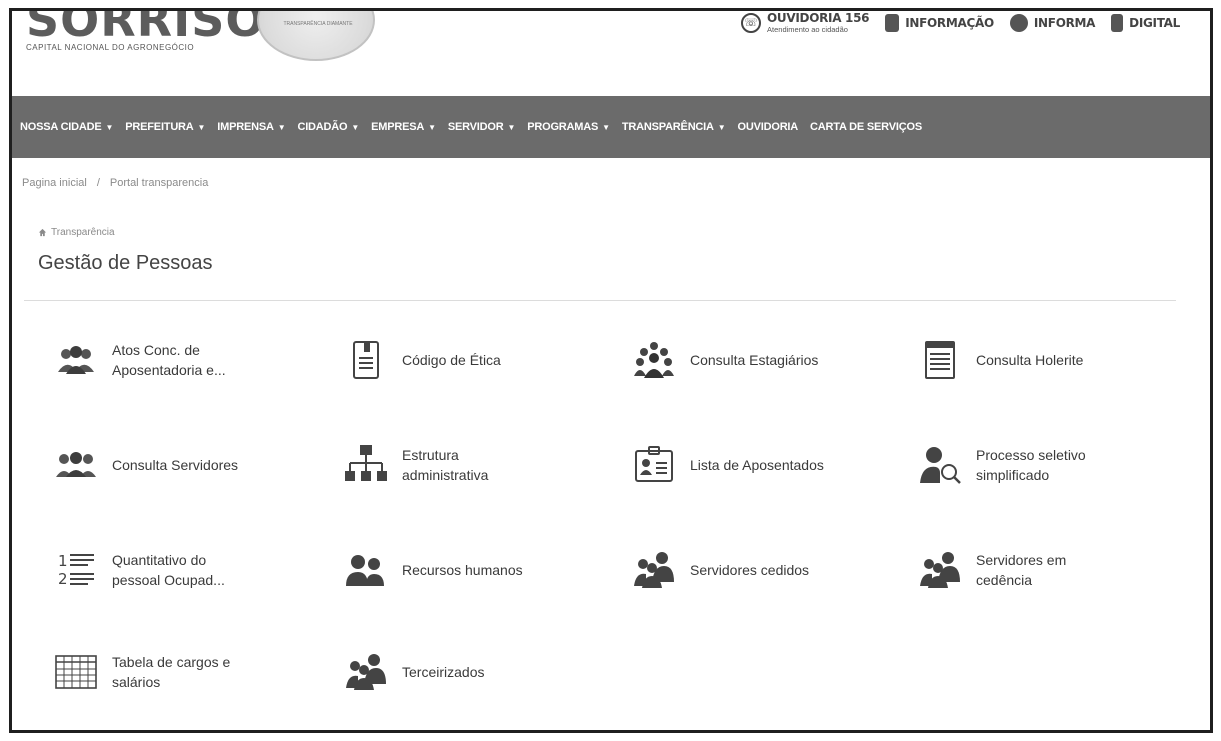 The width and height of the screenshot is (1221, 741). What do you see at coordinates (159, 127) in the screenshot?
I see `nav-label: PREFEITURA` at bounding box center [159, 127].